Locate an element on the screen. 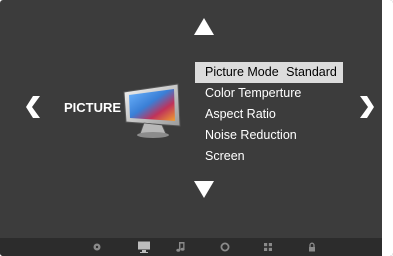  right-chevron-icon is located at coordinates (367, 107).